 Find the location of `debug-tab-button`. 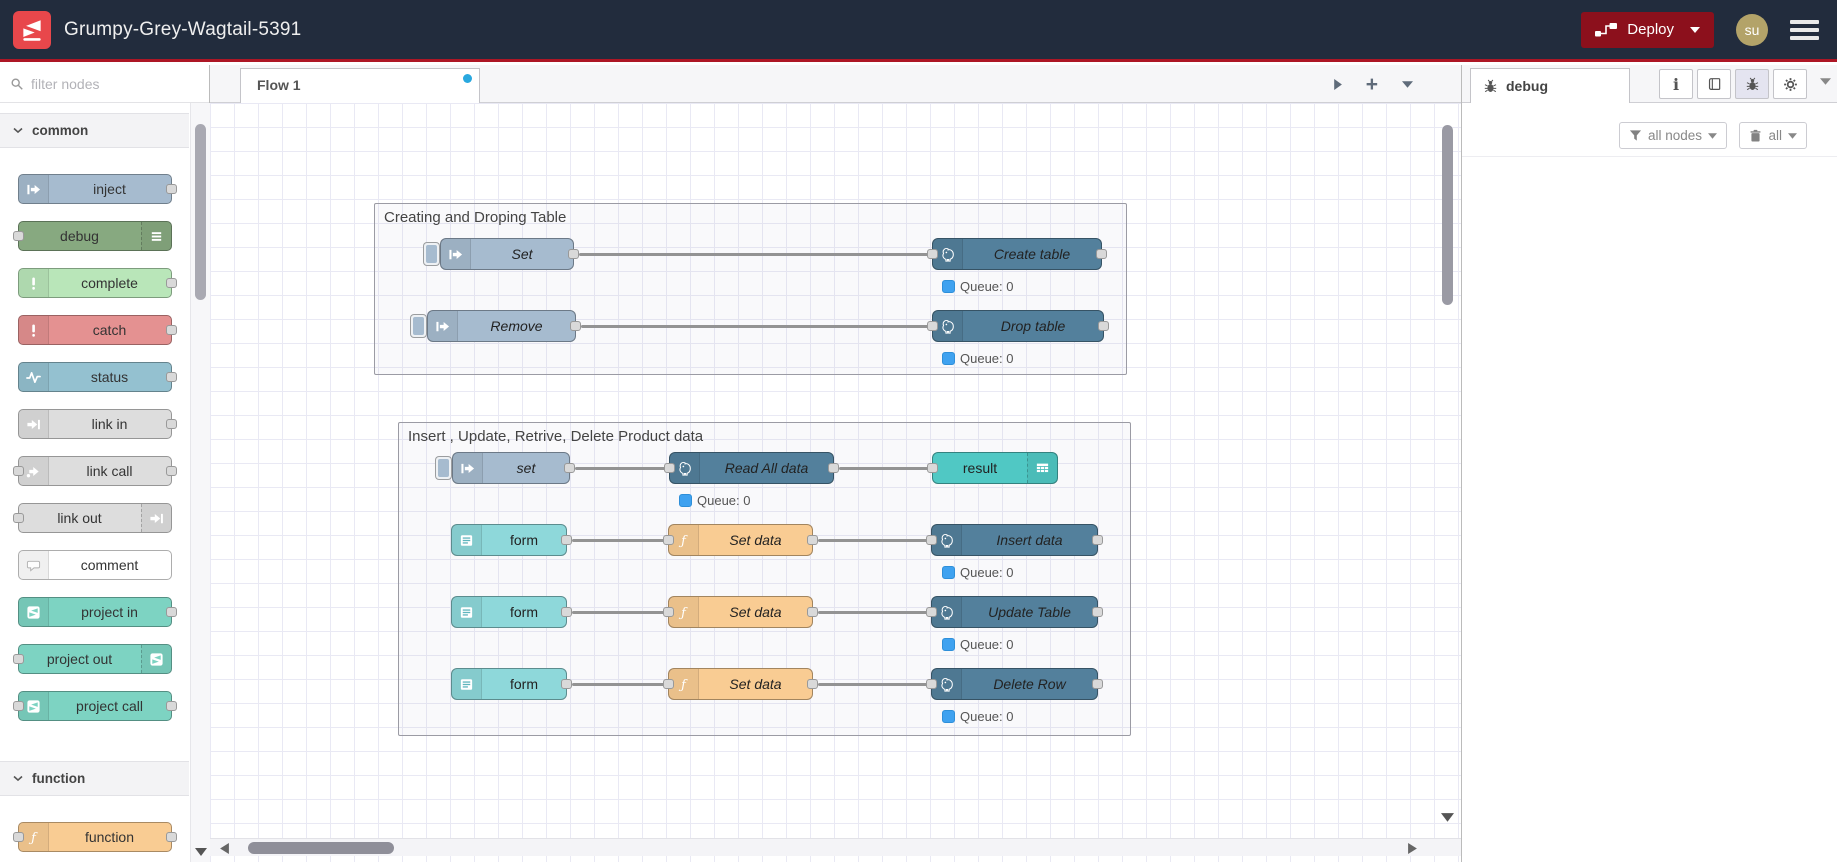

debug-tab-button is located at coordinates (1752, 84).